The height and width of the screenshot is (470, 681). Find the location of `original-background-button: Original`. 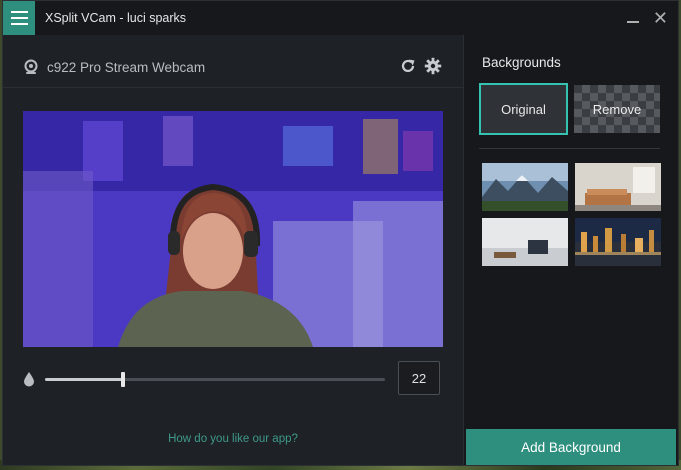

original-background-button: Original is located at coordinates (523, 109).